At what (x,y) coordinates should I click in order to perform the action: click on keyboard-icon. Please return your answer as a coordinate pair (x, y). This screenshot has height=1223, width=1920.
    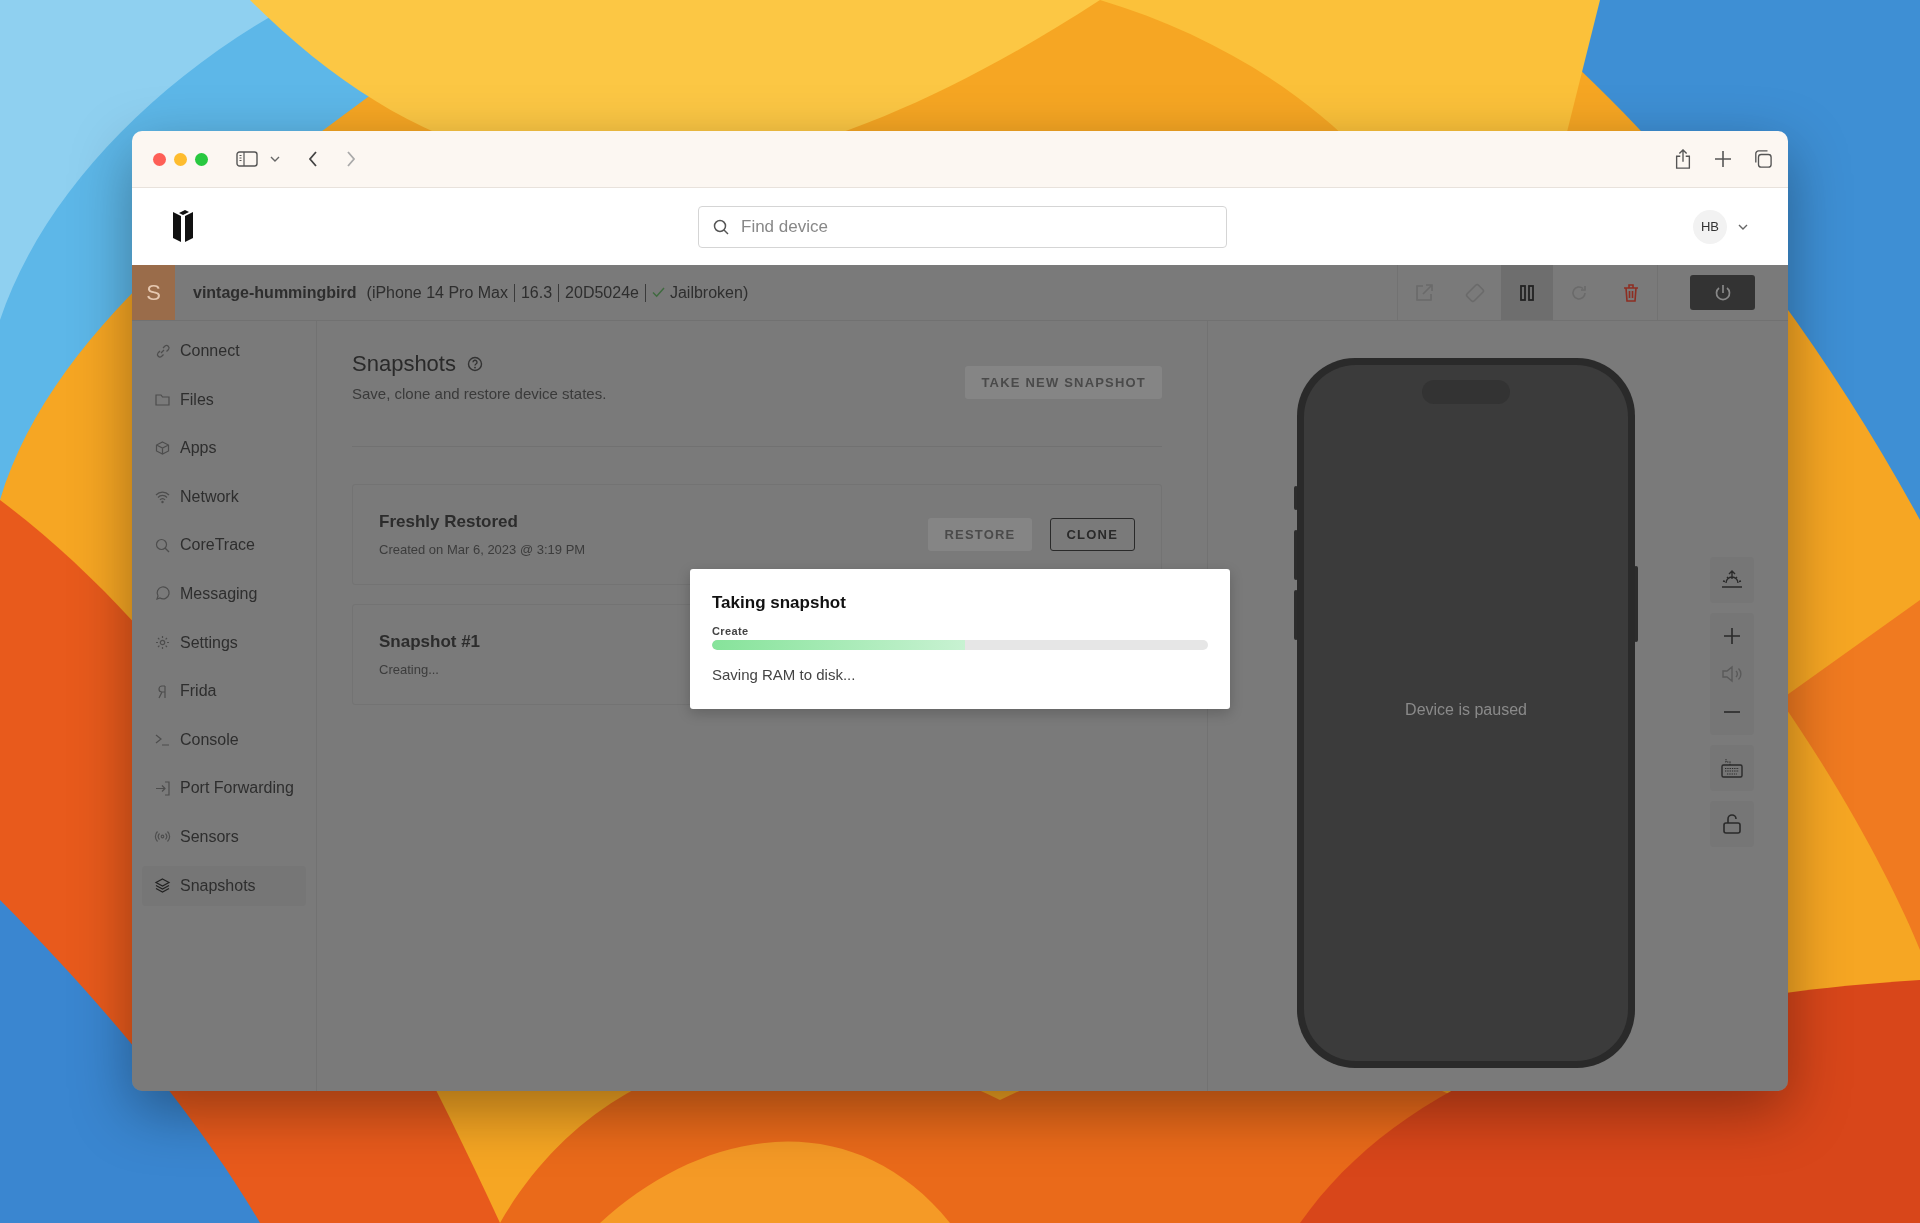
    Looking at the image, I should click on (1732, 768).